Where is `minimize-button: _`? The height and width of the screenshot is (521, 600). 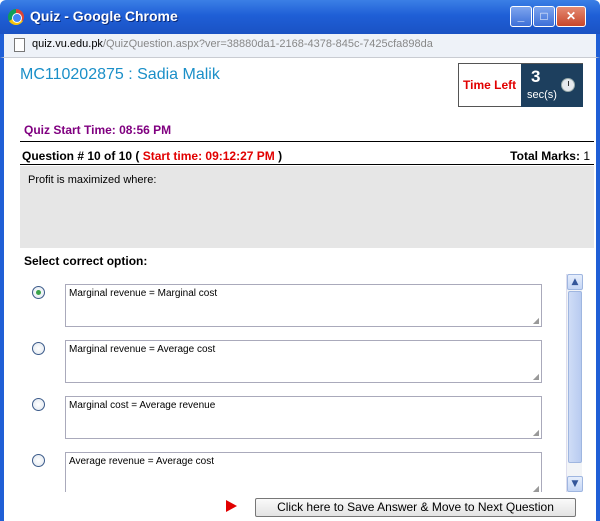 minimize-button: _ is located at coordinates (521, 16).